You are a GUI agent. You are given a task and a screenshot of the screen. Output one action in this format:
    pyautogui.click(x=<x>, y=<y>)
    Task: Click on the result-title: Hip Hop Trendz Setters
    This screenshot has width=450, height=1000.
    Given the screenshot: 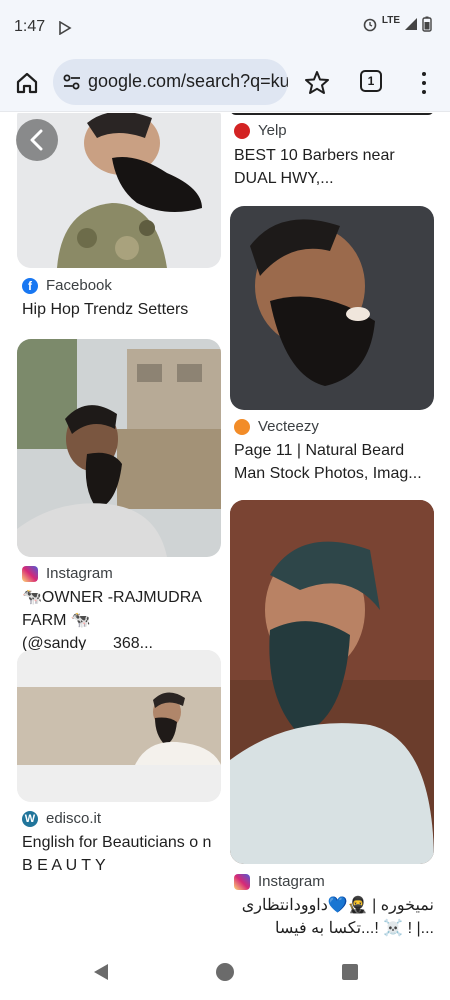 What is the action you would take?
    pyautogui.click(x=119, y=309)
    